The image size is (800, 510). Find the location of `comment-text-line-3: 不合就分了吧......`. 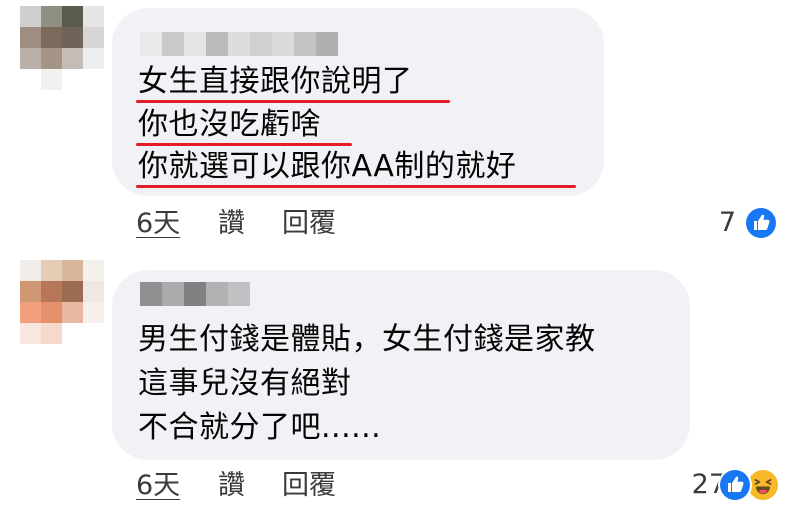

comment-text-line-3: 不合就分了吧...... is located at coordinates (260, 427).